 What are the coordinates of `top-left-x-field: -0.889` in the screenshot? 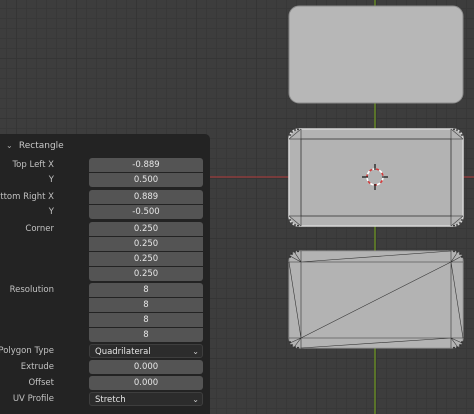 It's located at (146, 165).